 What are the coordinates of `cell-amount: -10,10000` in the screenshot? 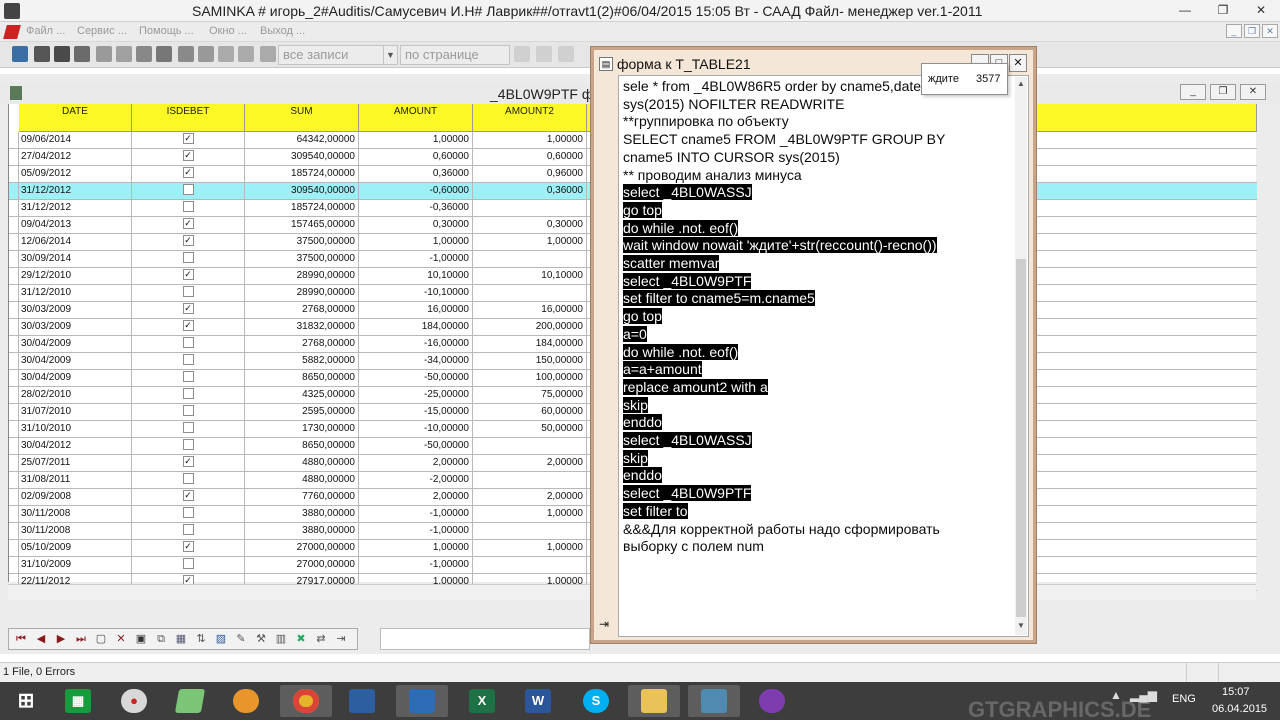 It's located at (416, 293).